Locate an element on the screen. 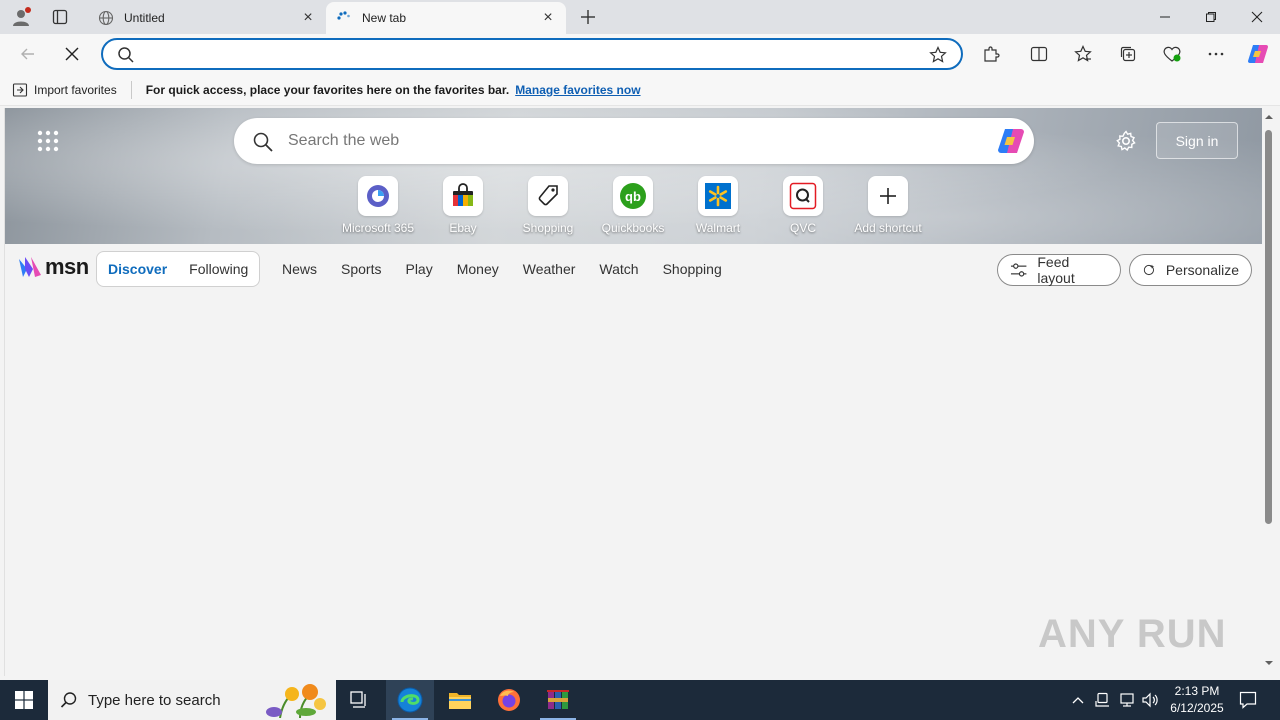  meet-now-icon is located at coordinates (1102, 699).